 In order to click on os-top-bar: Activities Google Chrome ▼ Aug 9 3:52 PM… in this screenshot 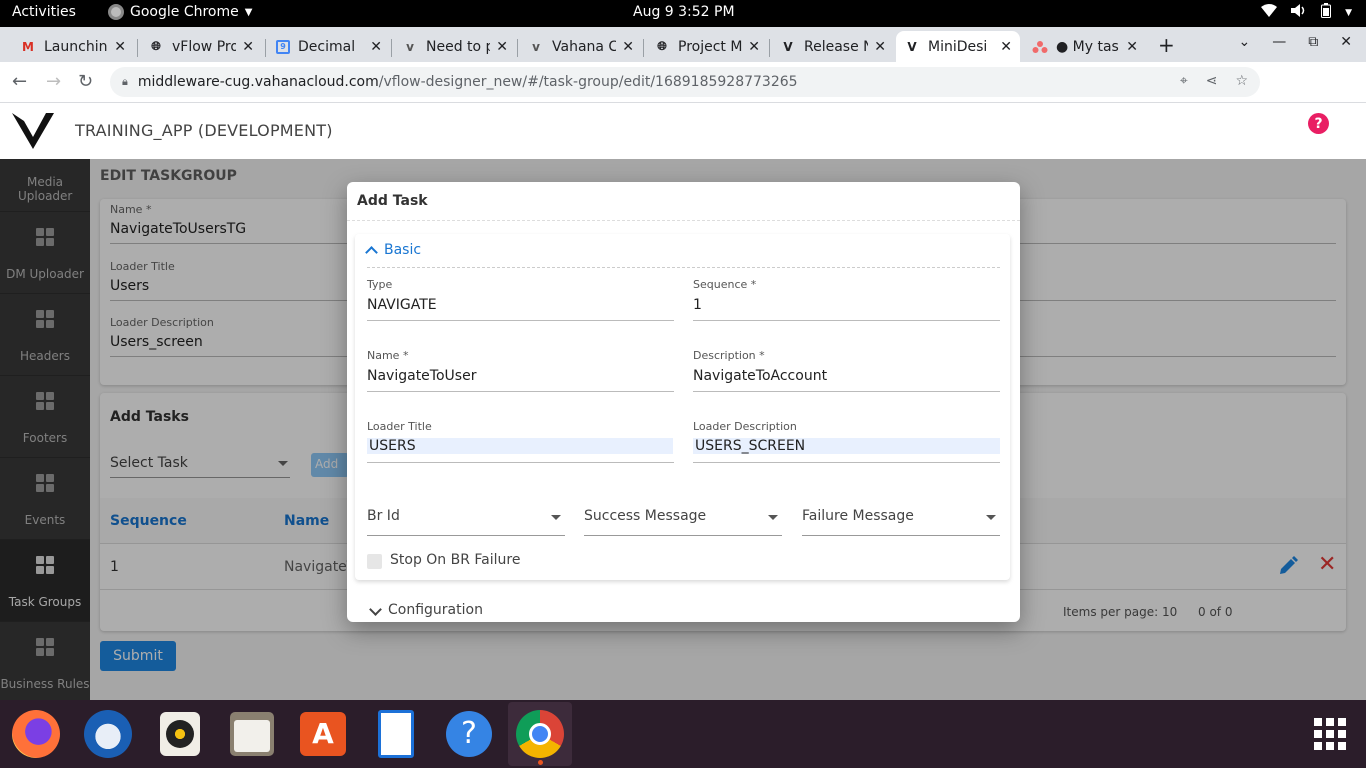, I will do `click(683, 13)`.